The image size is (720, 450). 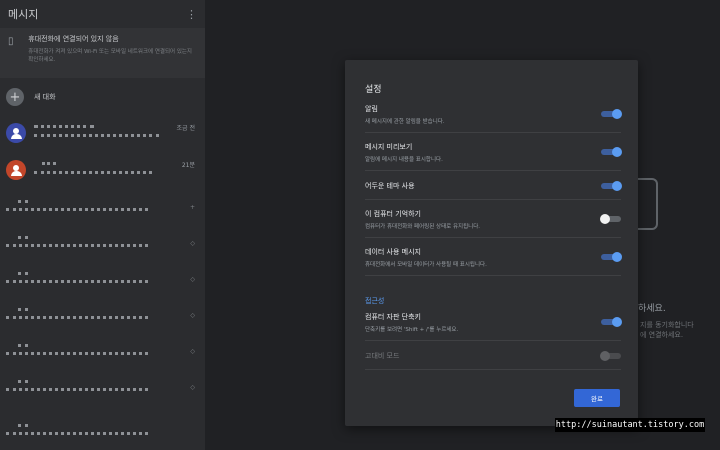 What do you see at coordinates (102, 208) in the screenshot?
I see `conversation-item: +` at bounding box center [102, 208].